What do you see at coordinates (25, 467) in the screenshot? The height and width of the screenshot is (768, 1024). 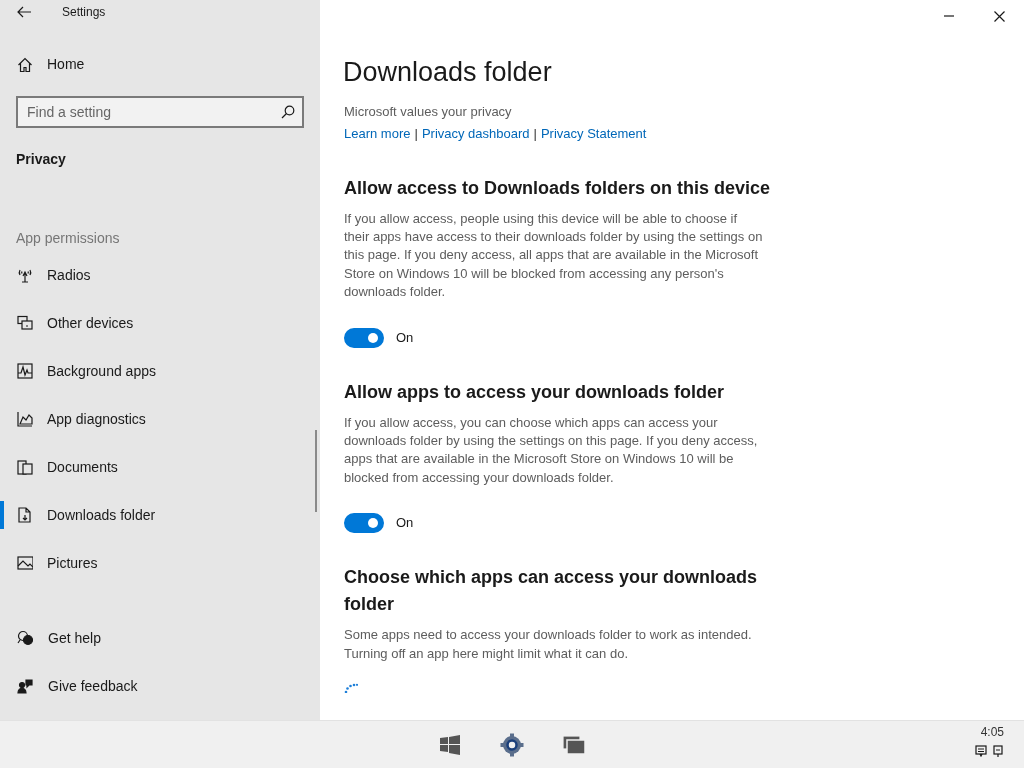 I see `documents-icon` at bounding box center [25, 467].